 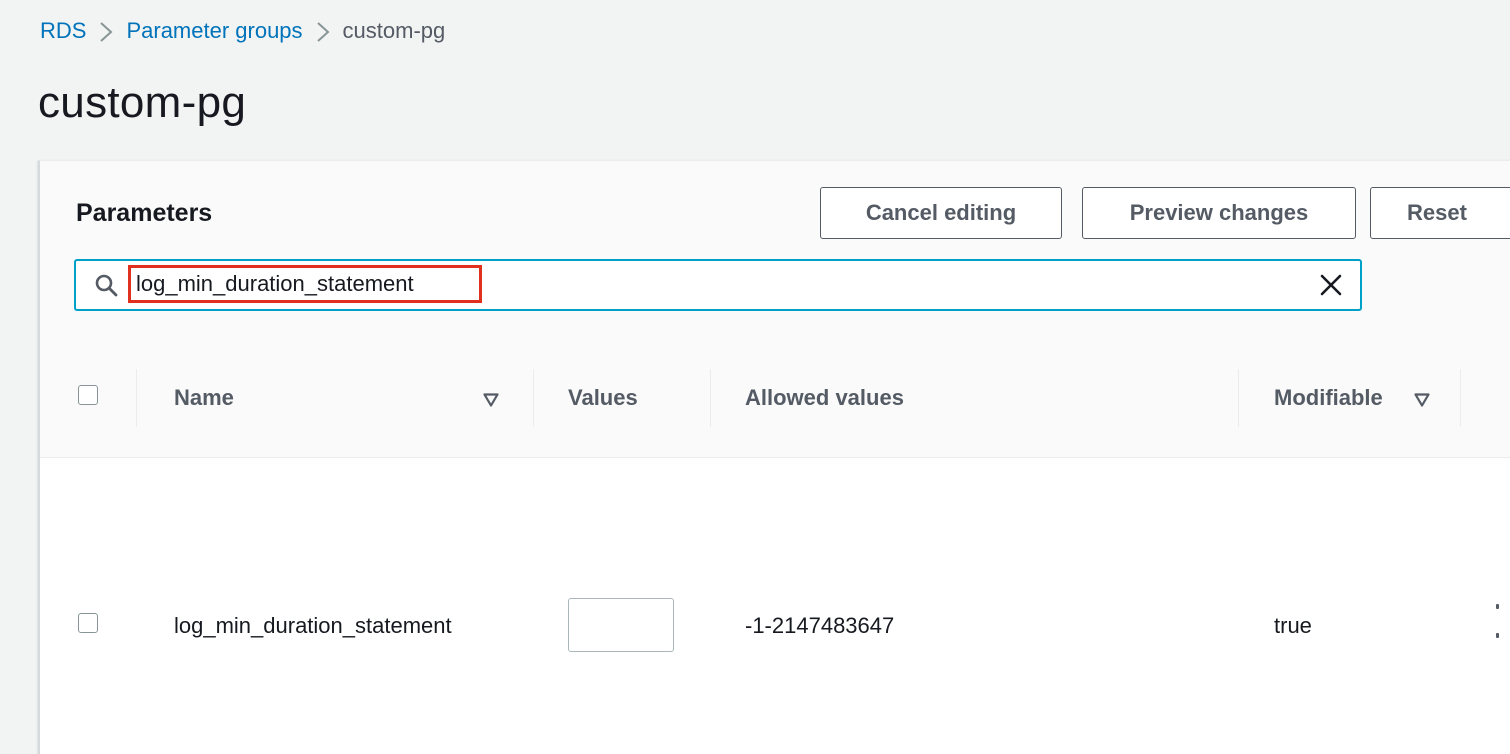 I want to click on panel-title: Parameters, so click(x=144, y=213).